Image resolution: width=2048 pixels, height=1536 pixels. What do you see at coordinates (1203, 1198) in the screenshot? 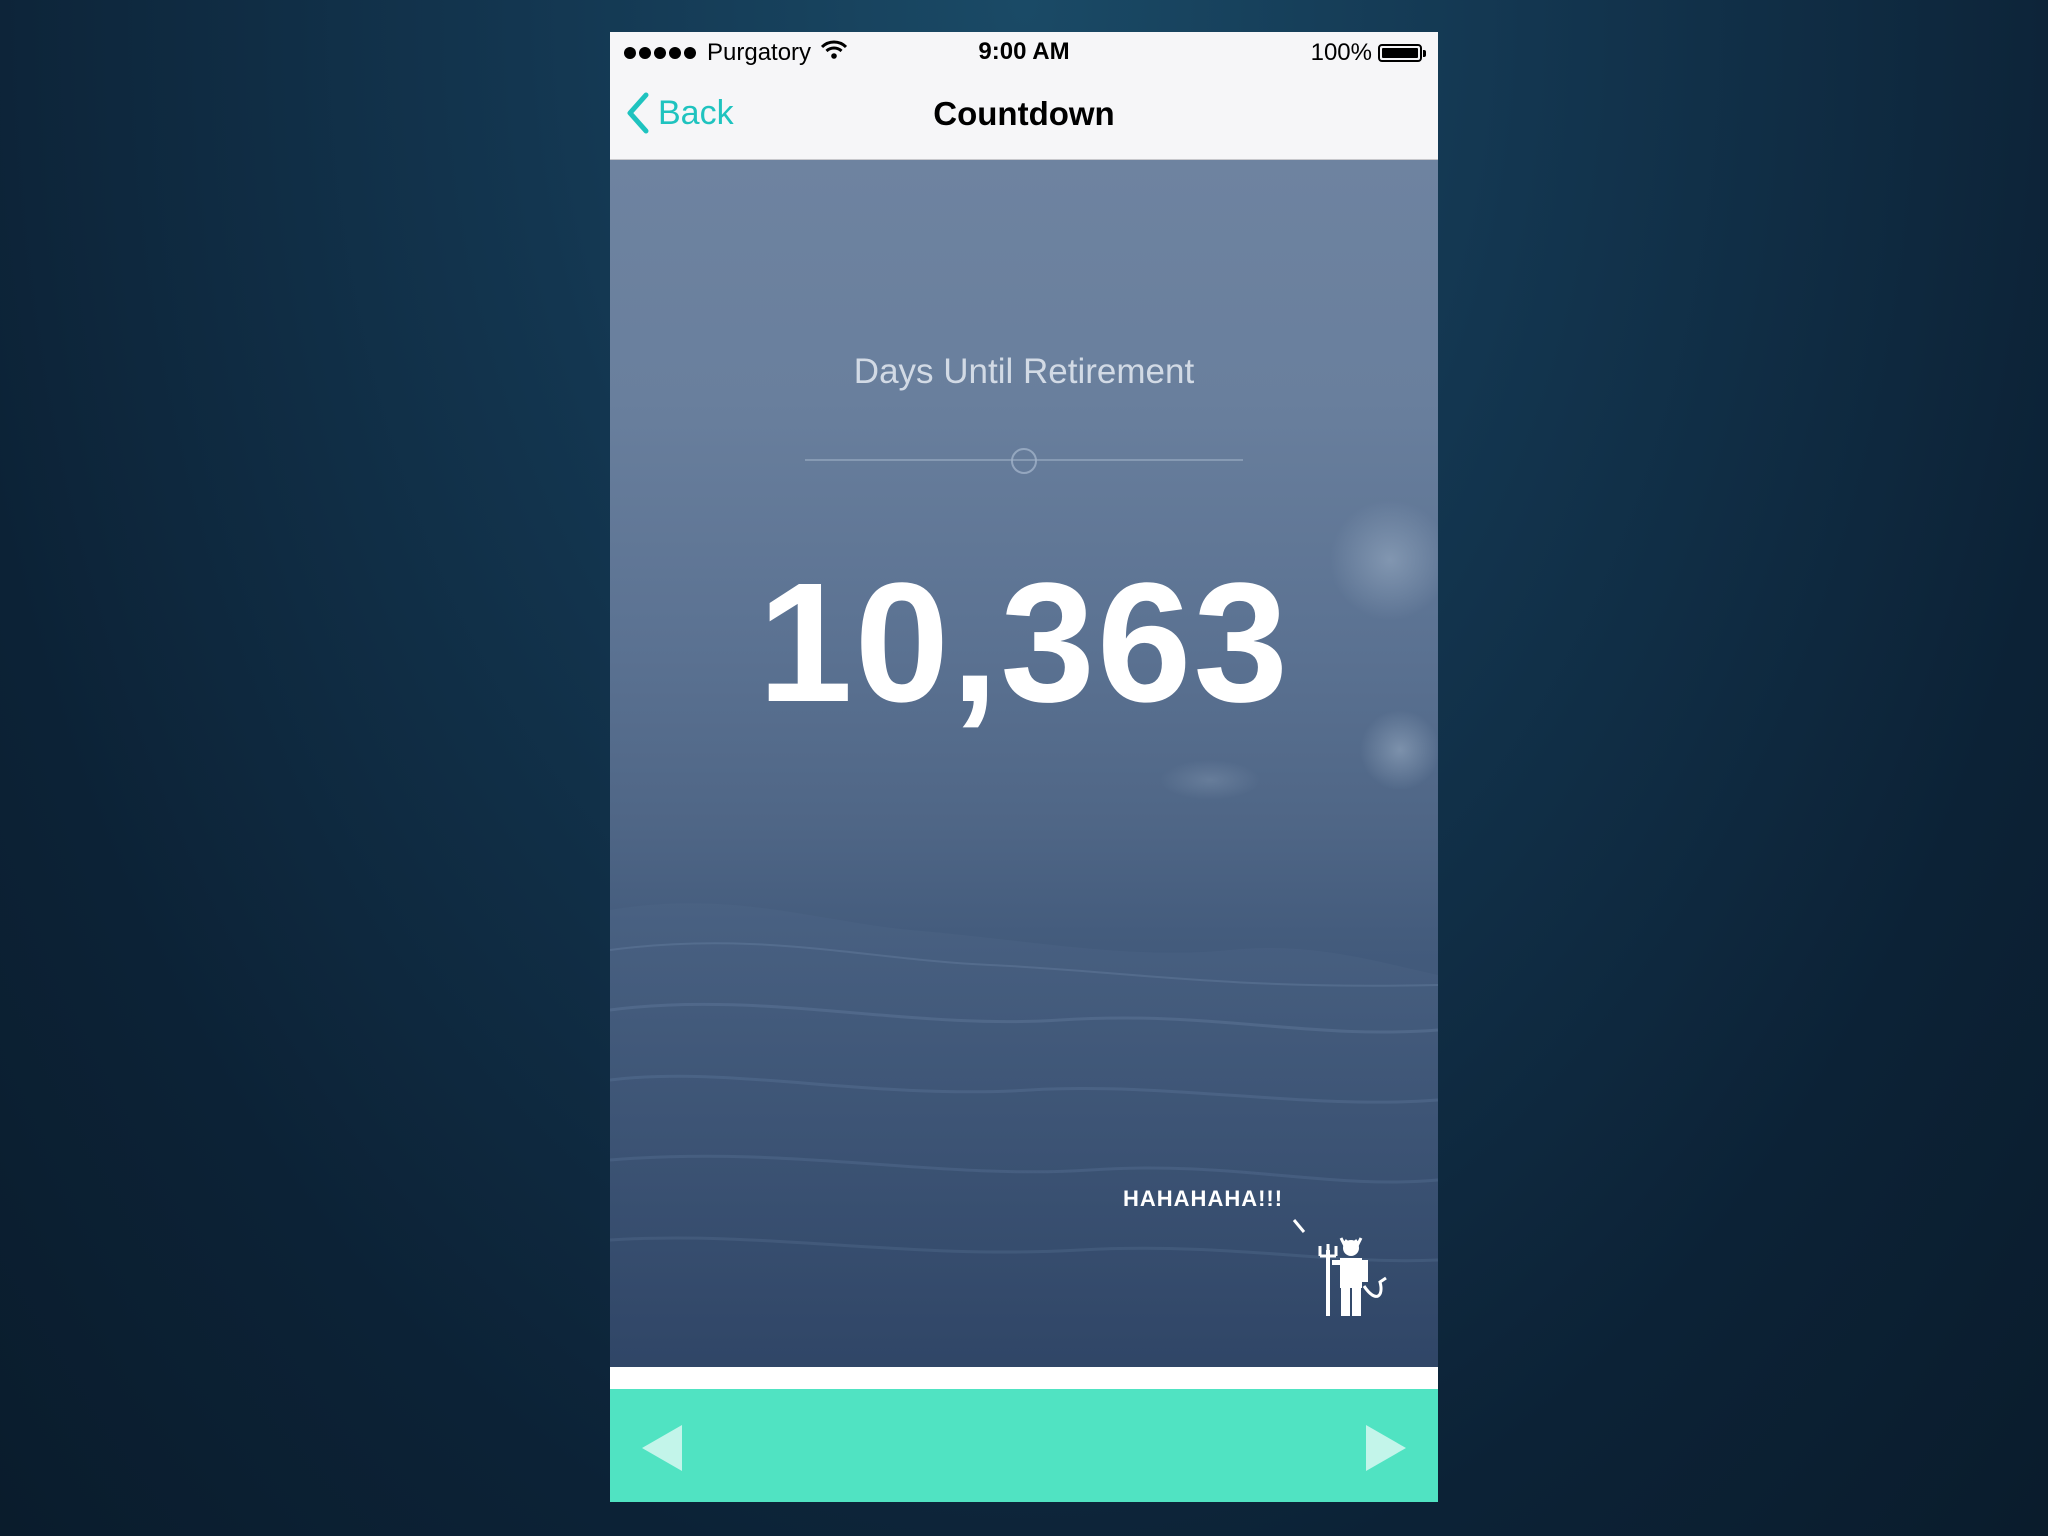
I see `devil-speech: HAHAHAHA!!!` at bounding box center [1203, 1198].